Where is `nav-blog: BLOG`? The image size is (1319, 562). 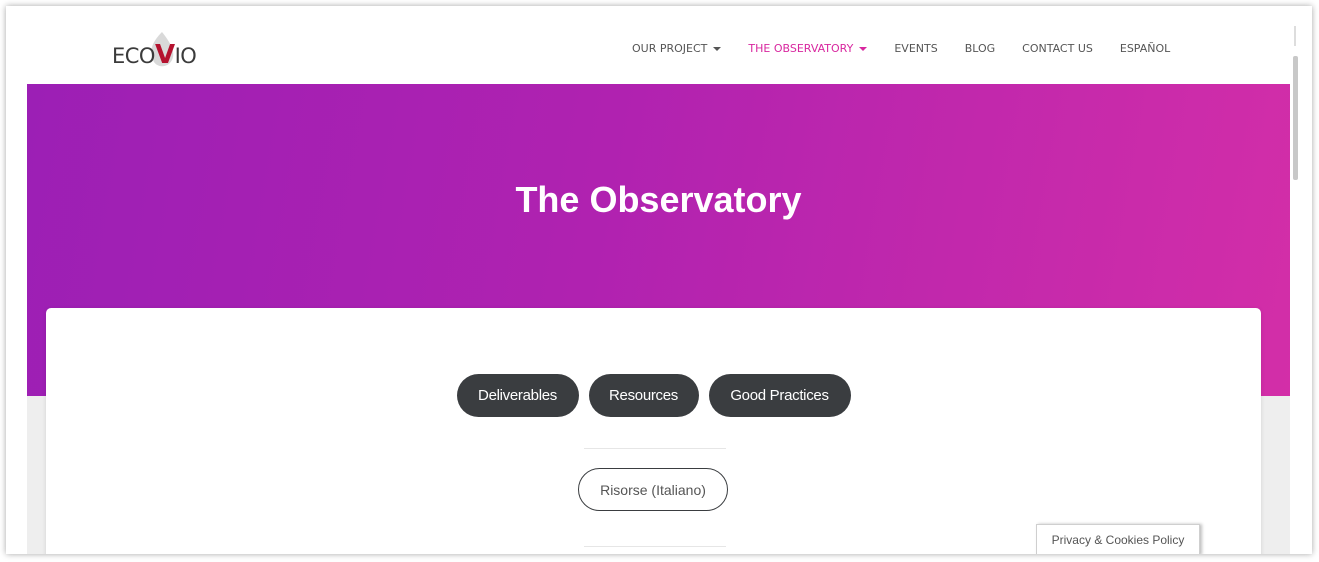 nav-blog: BLOG is located at coordinates (980, 48).